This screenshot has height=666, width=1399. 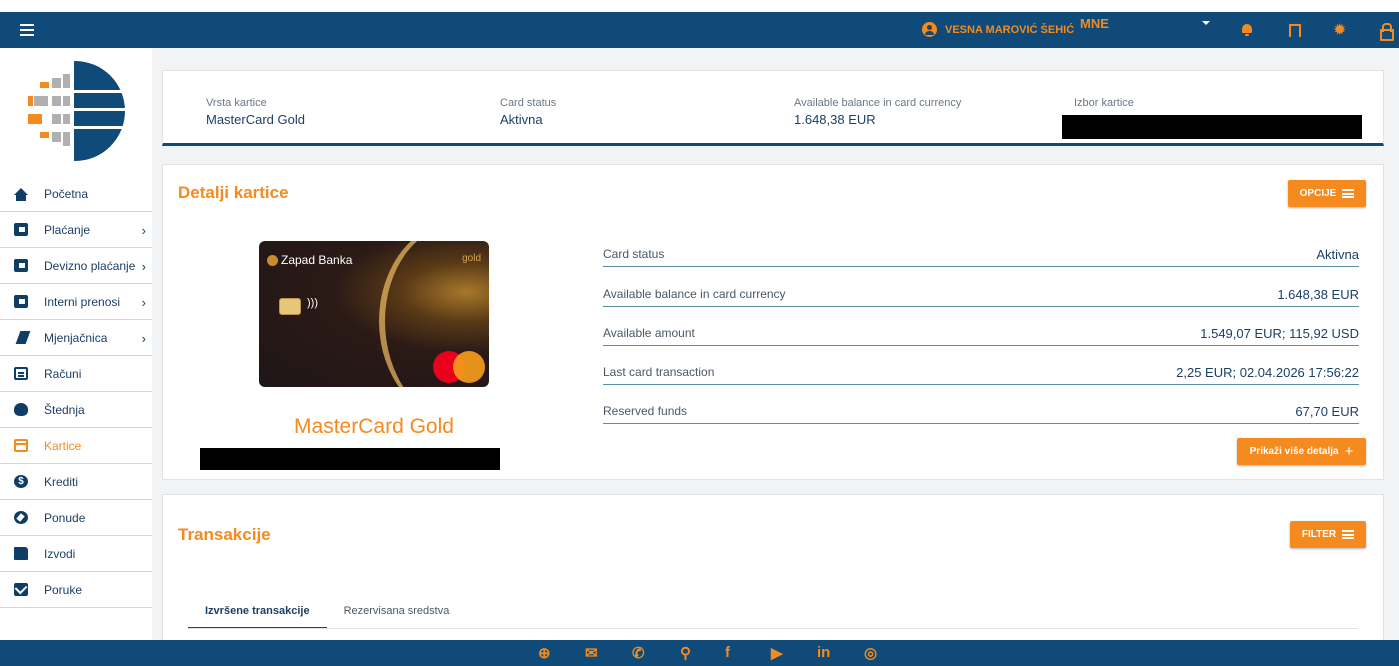 I want to click on options-label: OPCIJE, so click(x=1318, y=193).